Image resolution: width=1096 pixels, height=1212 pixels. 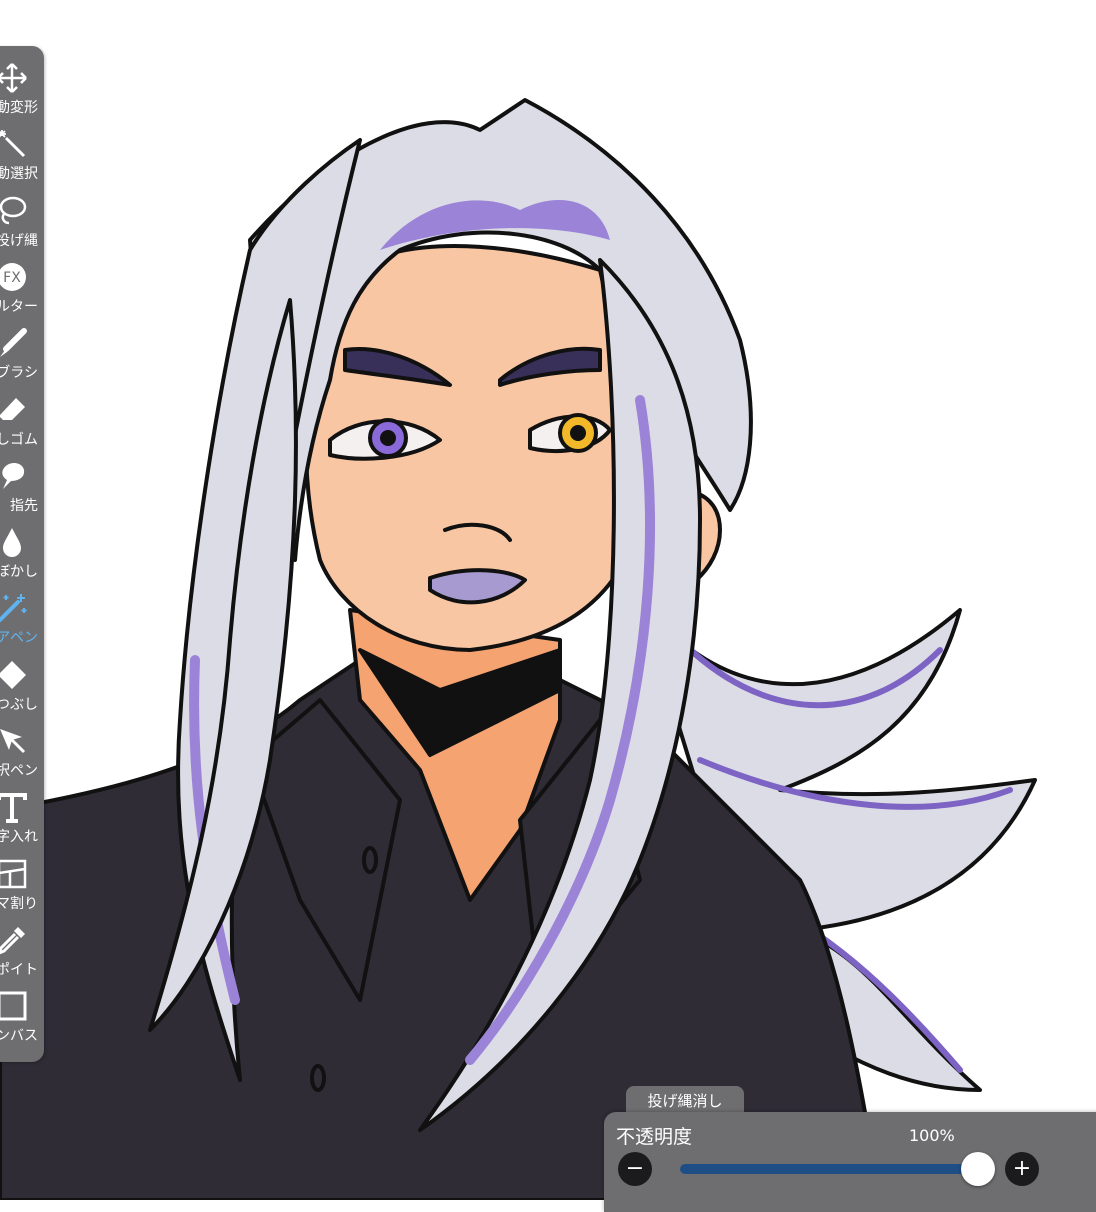 I want to click on tool-move-transform: 移動変形, so click(x=22, y=91).